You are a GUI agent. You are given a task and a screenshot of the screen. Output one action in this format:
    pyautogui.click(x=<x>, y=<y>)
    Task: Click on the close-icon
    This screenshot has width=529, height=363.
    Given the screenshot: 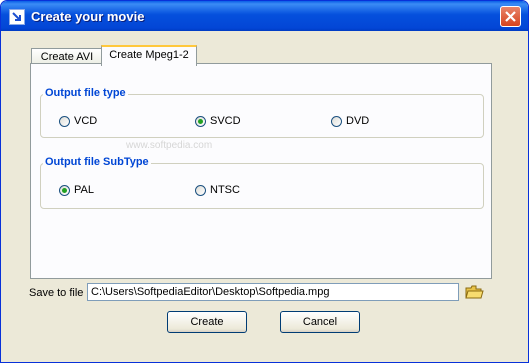 What is the action you would take?
    pyautogui.click(x=510, y=16)
    